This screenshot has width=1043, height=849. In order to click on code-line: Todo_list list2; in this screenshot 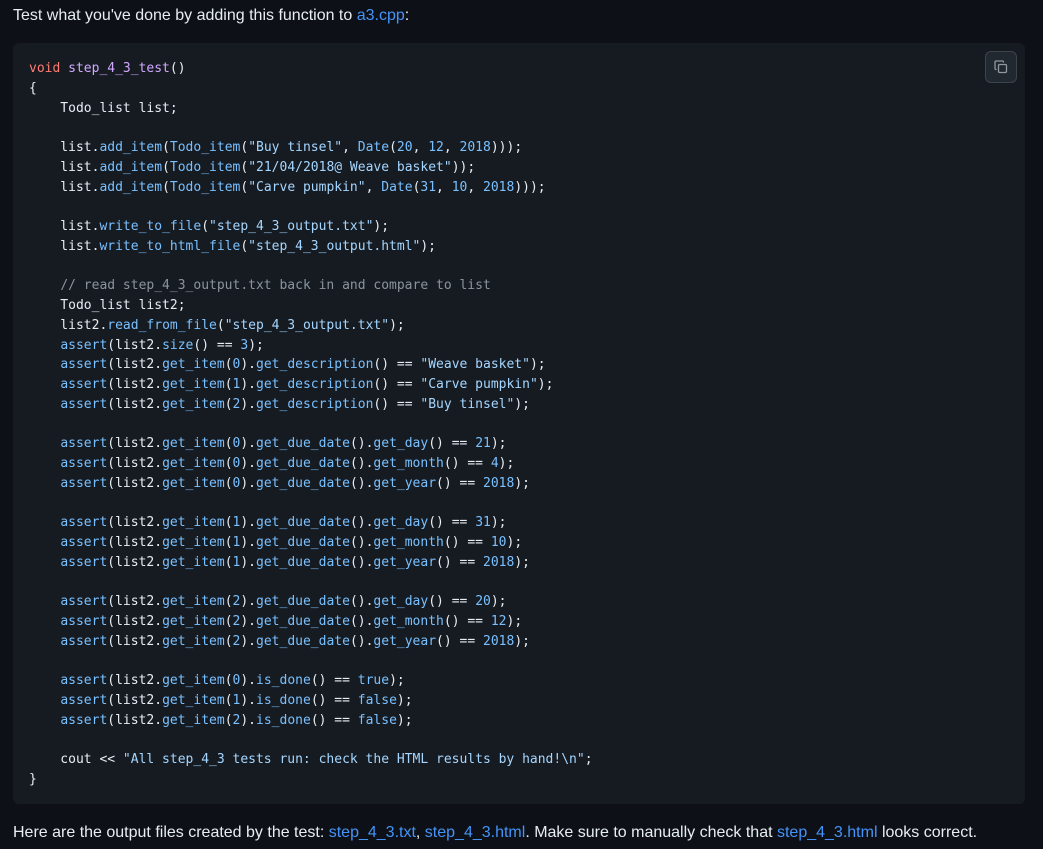, I will do `click(107, 305)`.